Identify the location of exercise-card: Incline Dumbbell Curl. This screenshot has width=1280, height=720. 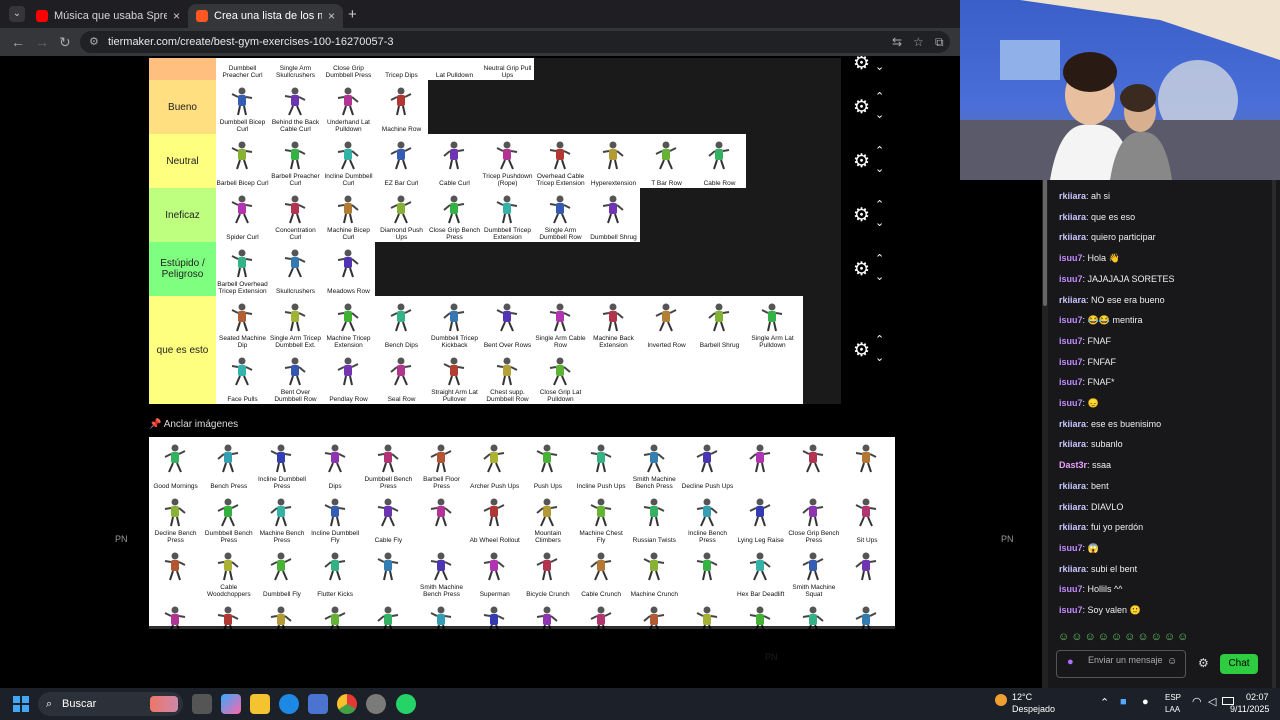
(348, 161).